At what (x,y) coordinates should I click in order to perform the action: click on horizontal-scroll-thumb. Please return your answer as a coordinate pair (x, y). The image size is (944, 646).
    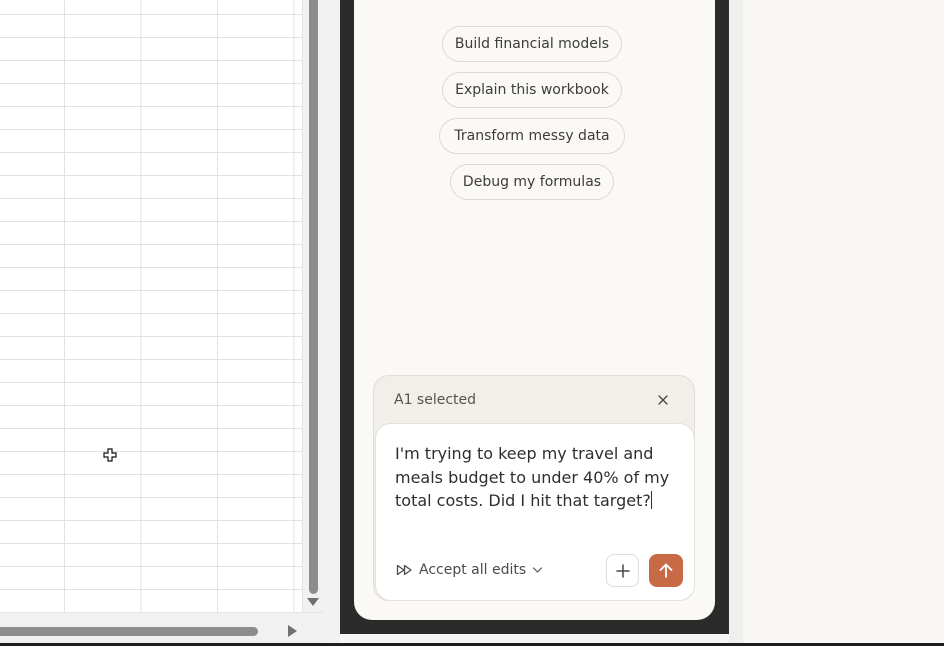
    Looking at the image, I should click on (129, 631).